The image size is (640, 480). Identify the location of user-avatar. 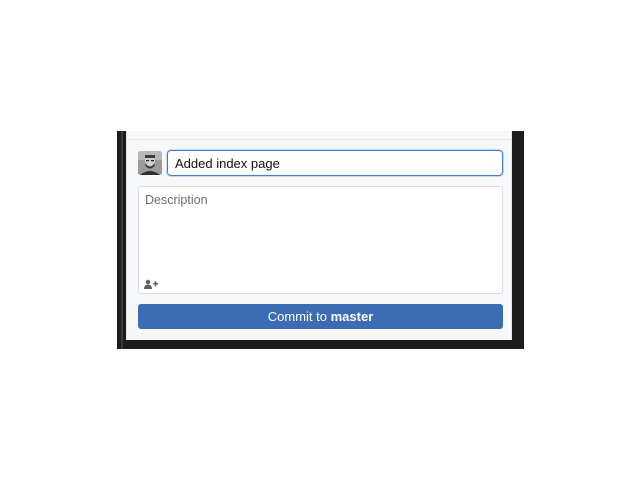
(150, 163).